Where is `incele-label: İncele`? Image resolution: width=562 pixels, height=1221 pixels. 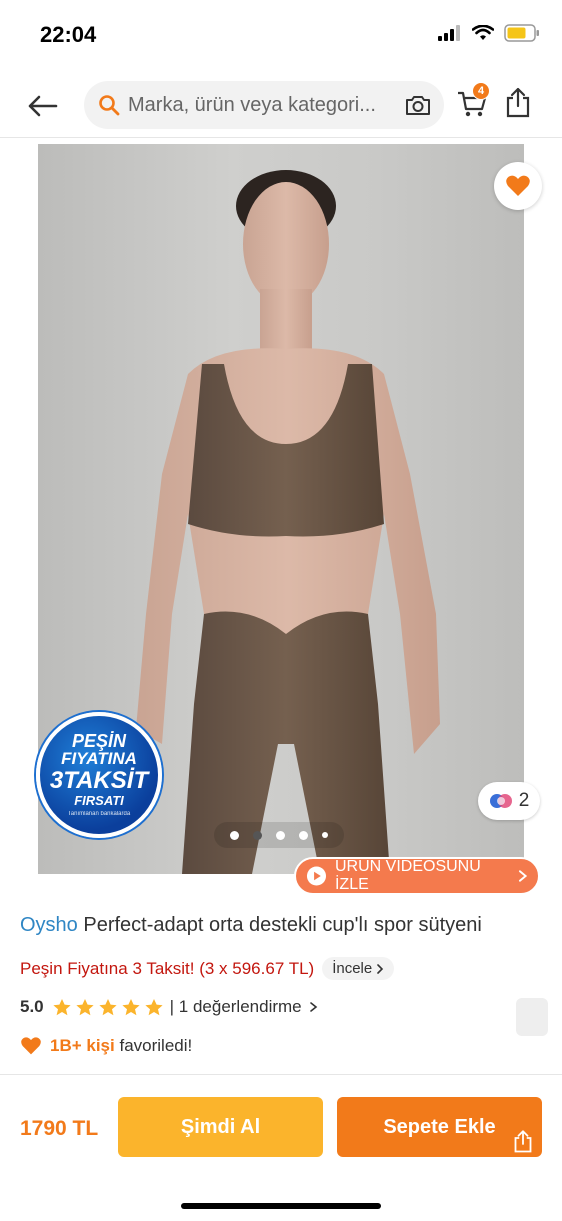 incele-label: İncele is located at coordinates (352, 968).